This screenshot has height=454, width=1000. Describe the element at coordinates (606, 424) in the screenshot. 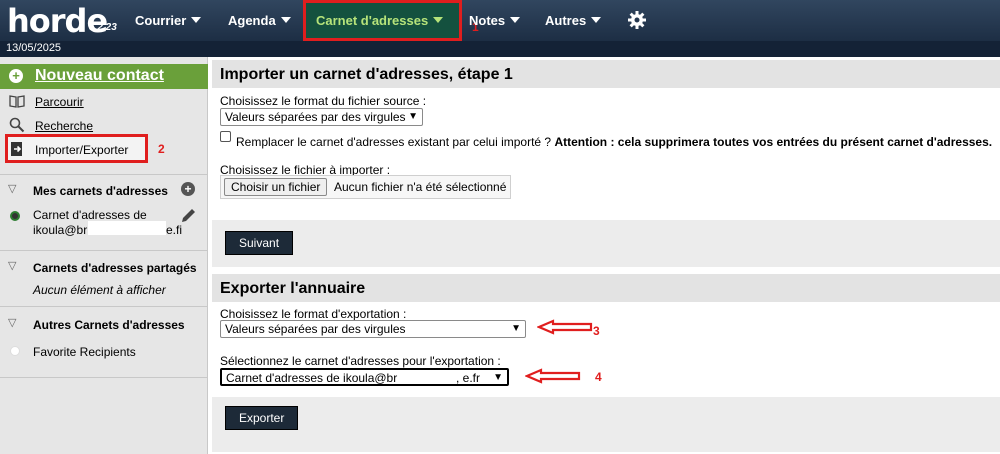

I see `export-panel-footer: Exporter` at that location.